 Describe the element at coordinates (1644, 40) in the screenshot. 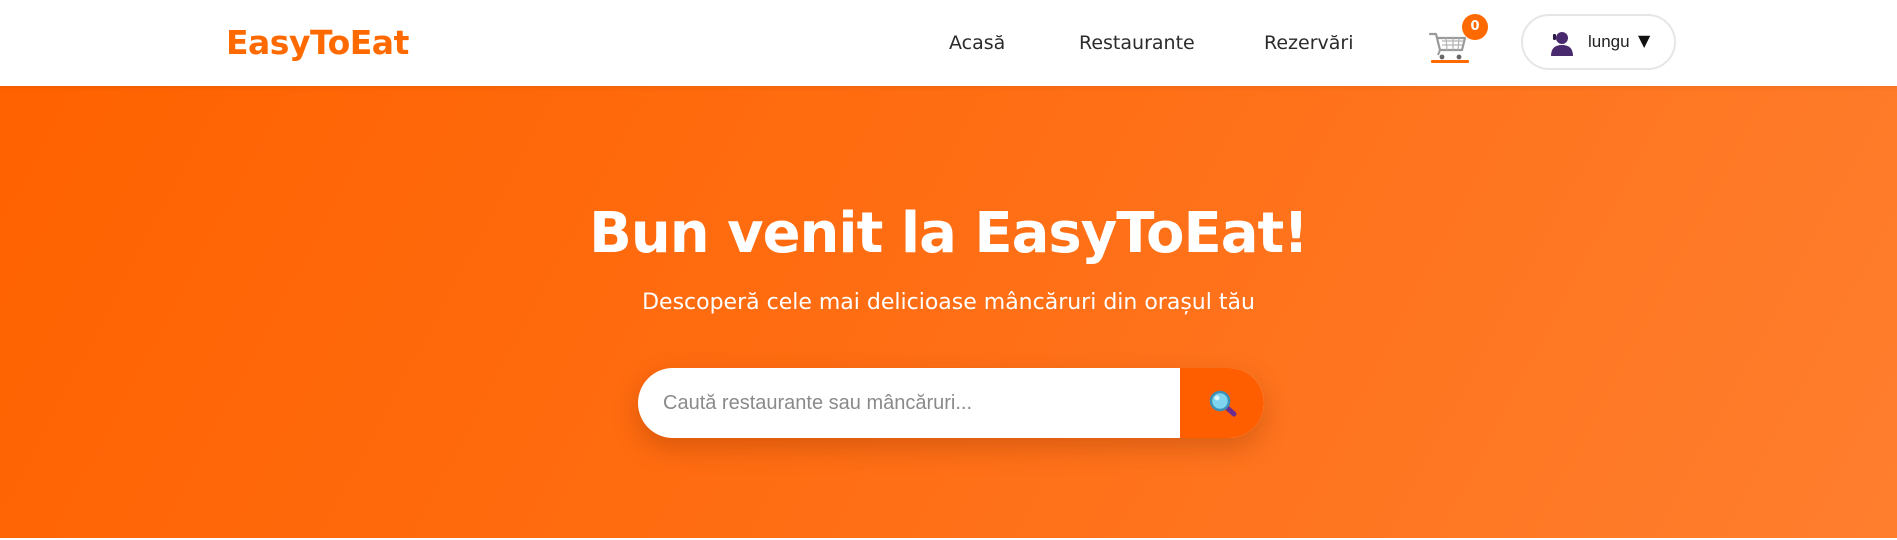

I see `dropdown-caret-icon: ▼` at that location.